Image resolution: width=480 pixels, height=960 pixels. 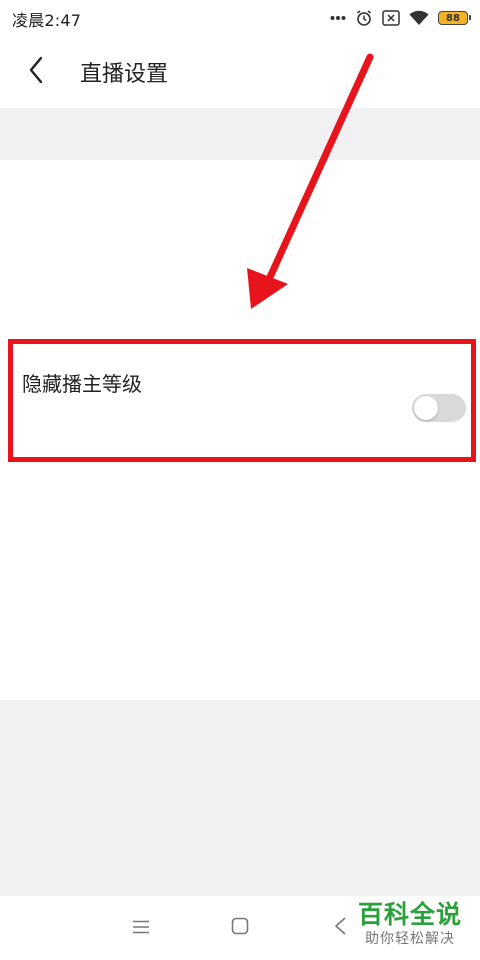 I want to click on watermark-tagline: 助你轻松解决, so click(x=410, y=939).